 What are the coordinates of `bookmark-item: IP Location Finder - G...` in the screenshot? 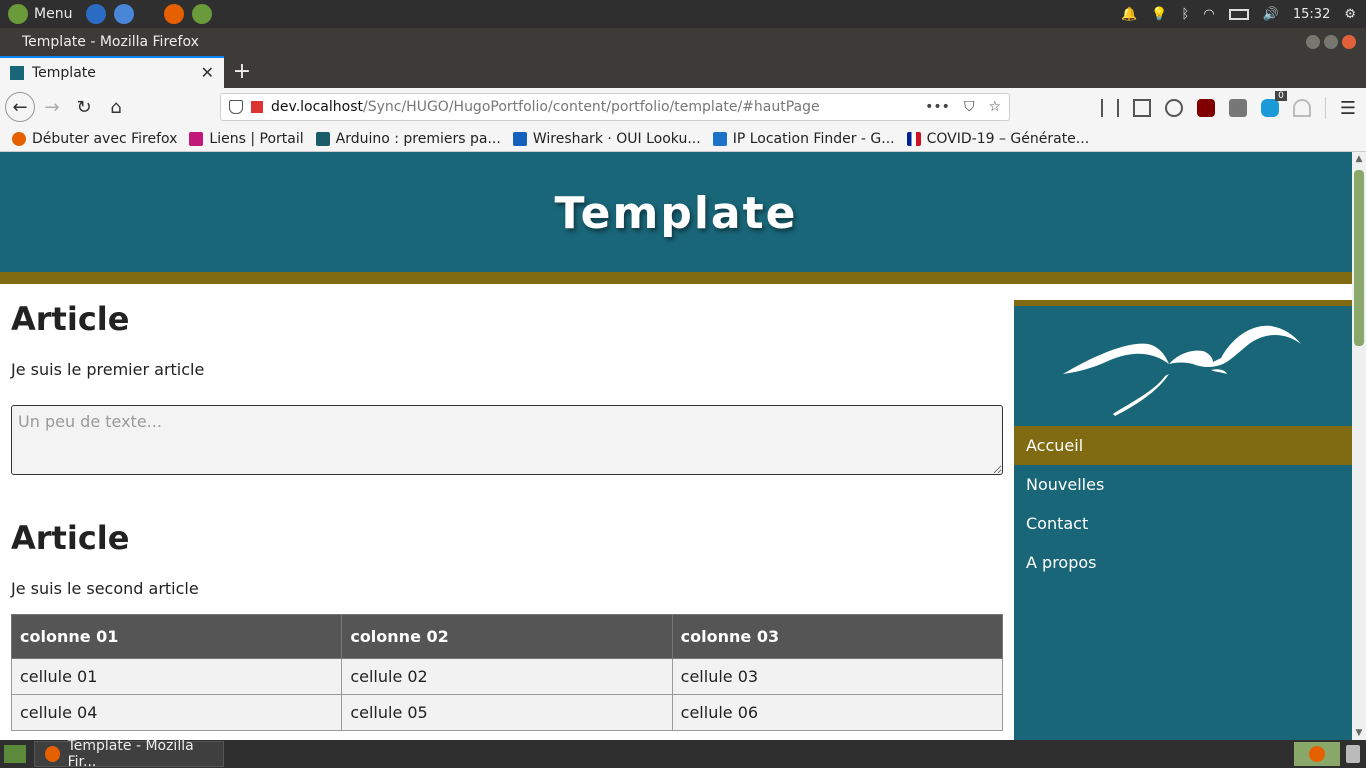 It's located at (803, 139).